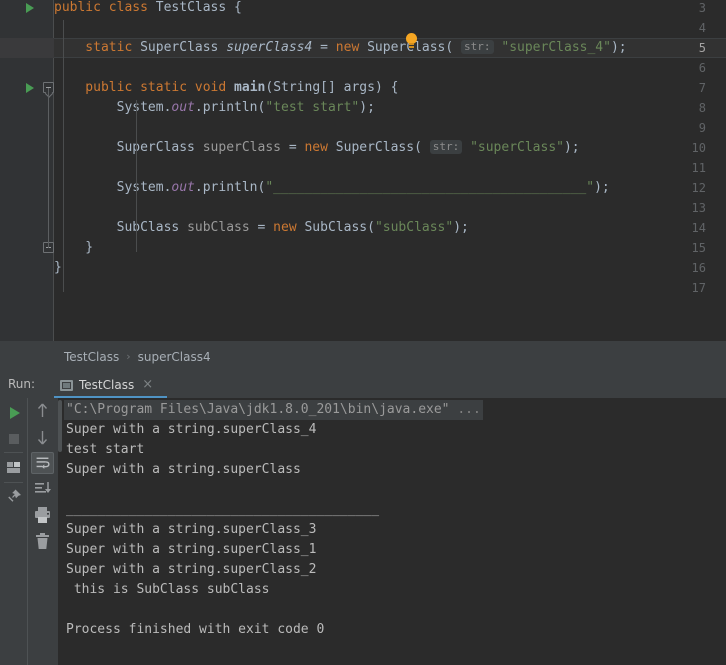 This screenshot has height=665, width=726. Describe the element at coordinates (241, 147) in the screenshot. I see `code-token: superClass` at that location.